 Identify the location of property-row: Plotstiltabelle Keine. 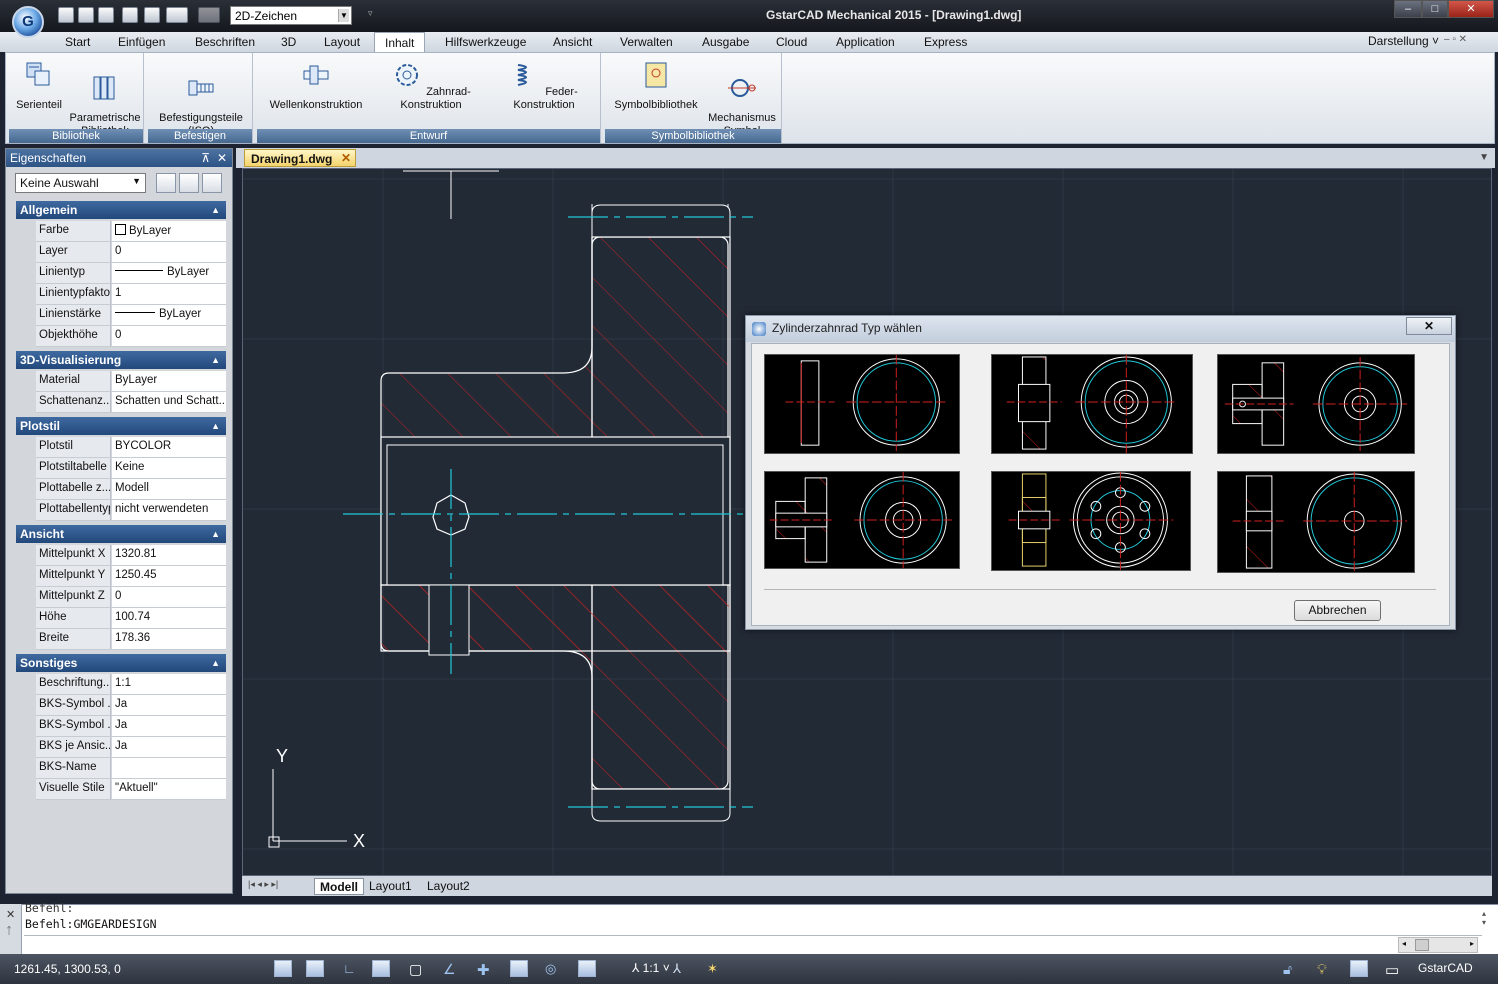
(131, 468).